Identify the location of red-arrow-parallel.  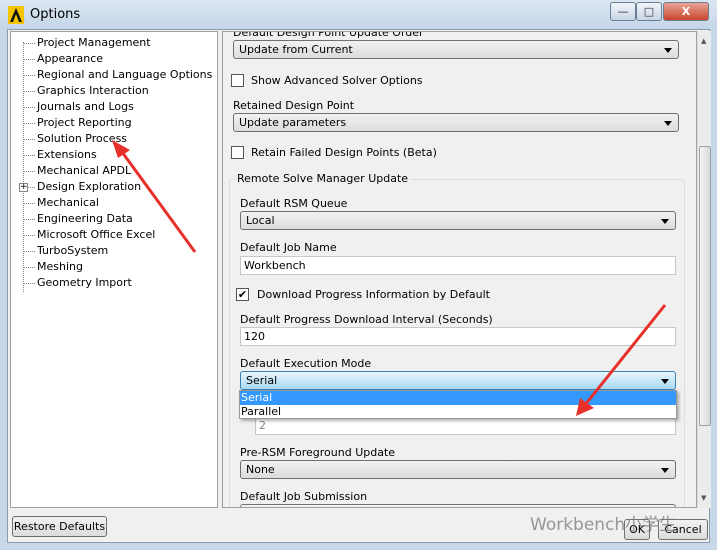
(621, 360).